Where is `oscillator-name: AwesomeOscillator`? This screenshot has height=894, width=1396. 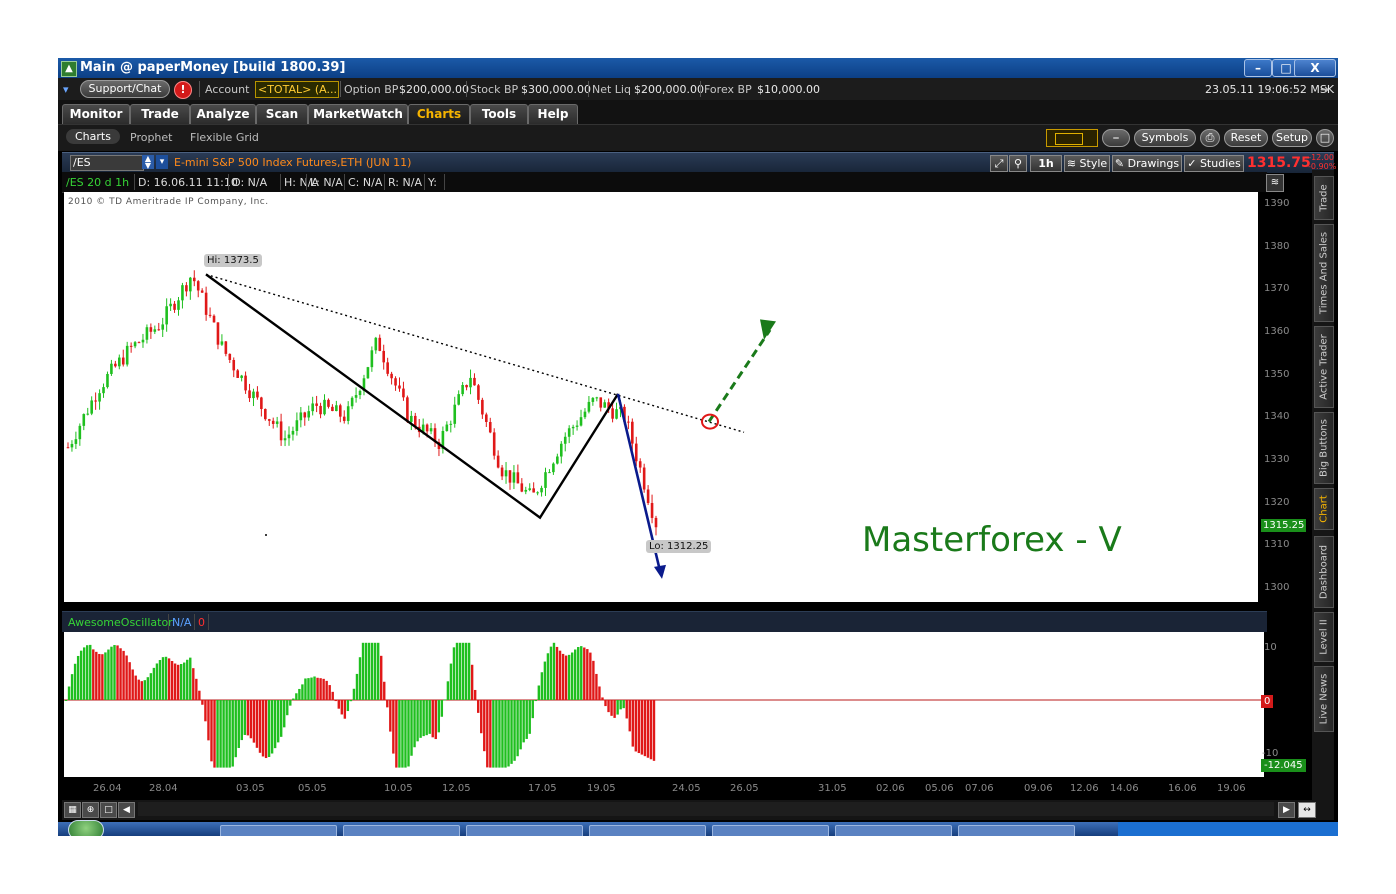
oscillator-name: AwesomeOscillator is located at coordinates (120, 622).